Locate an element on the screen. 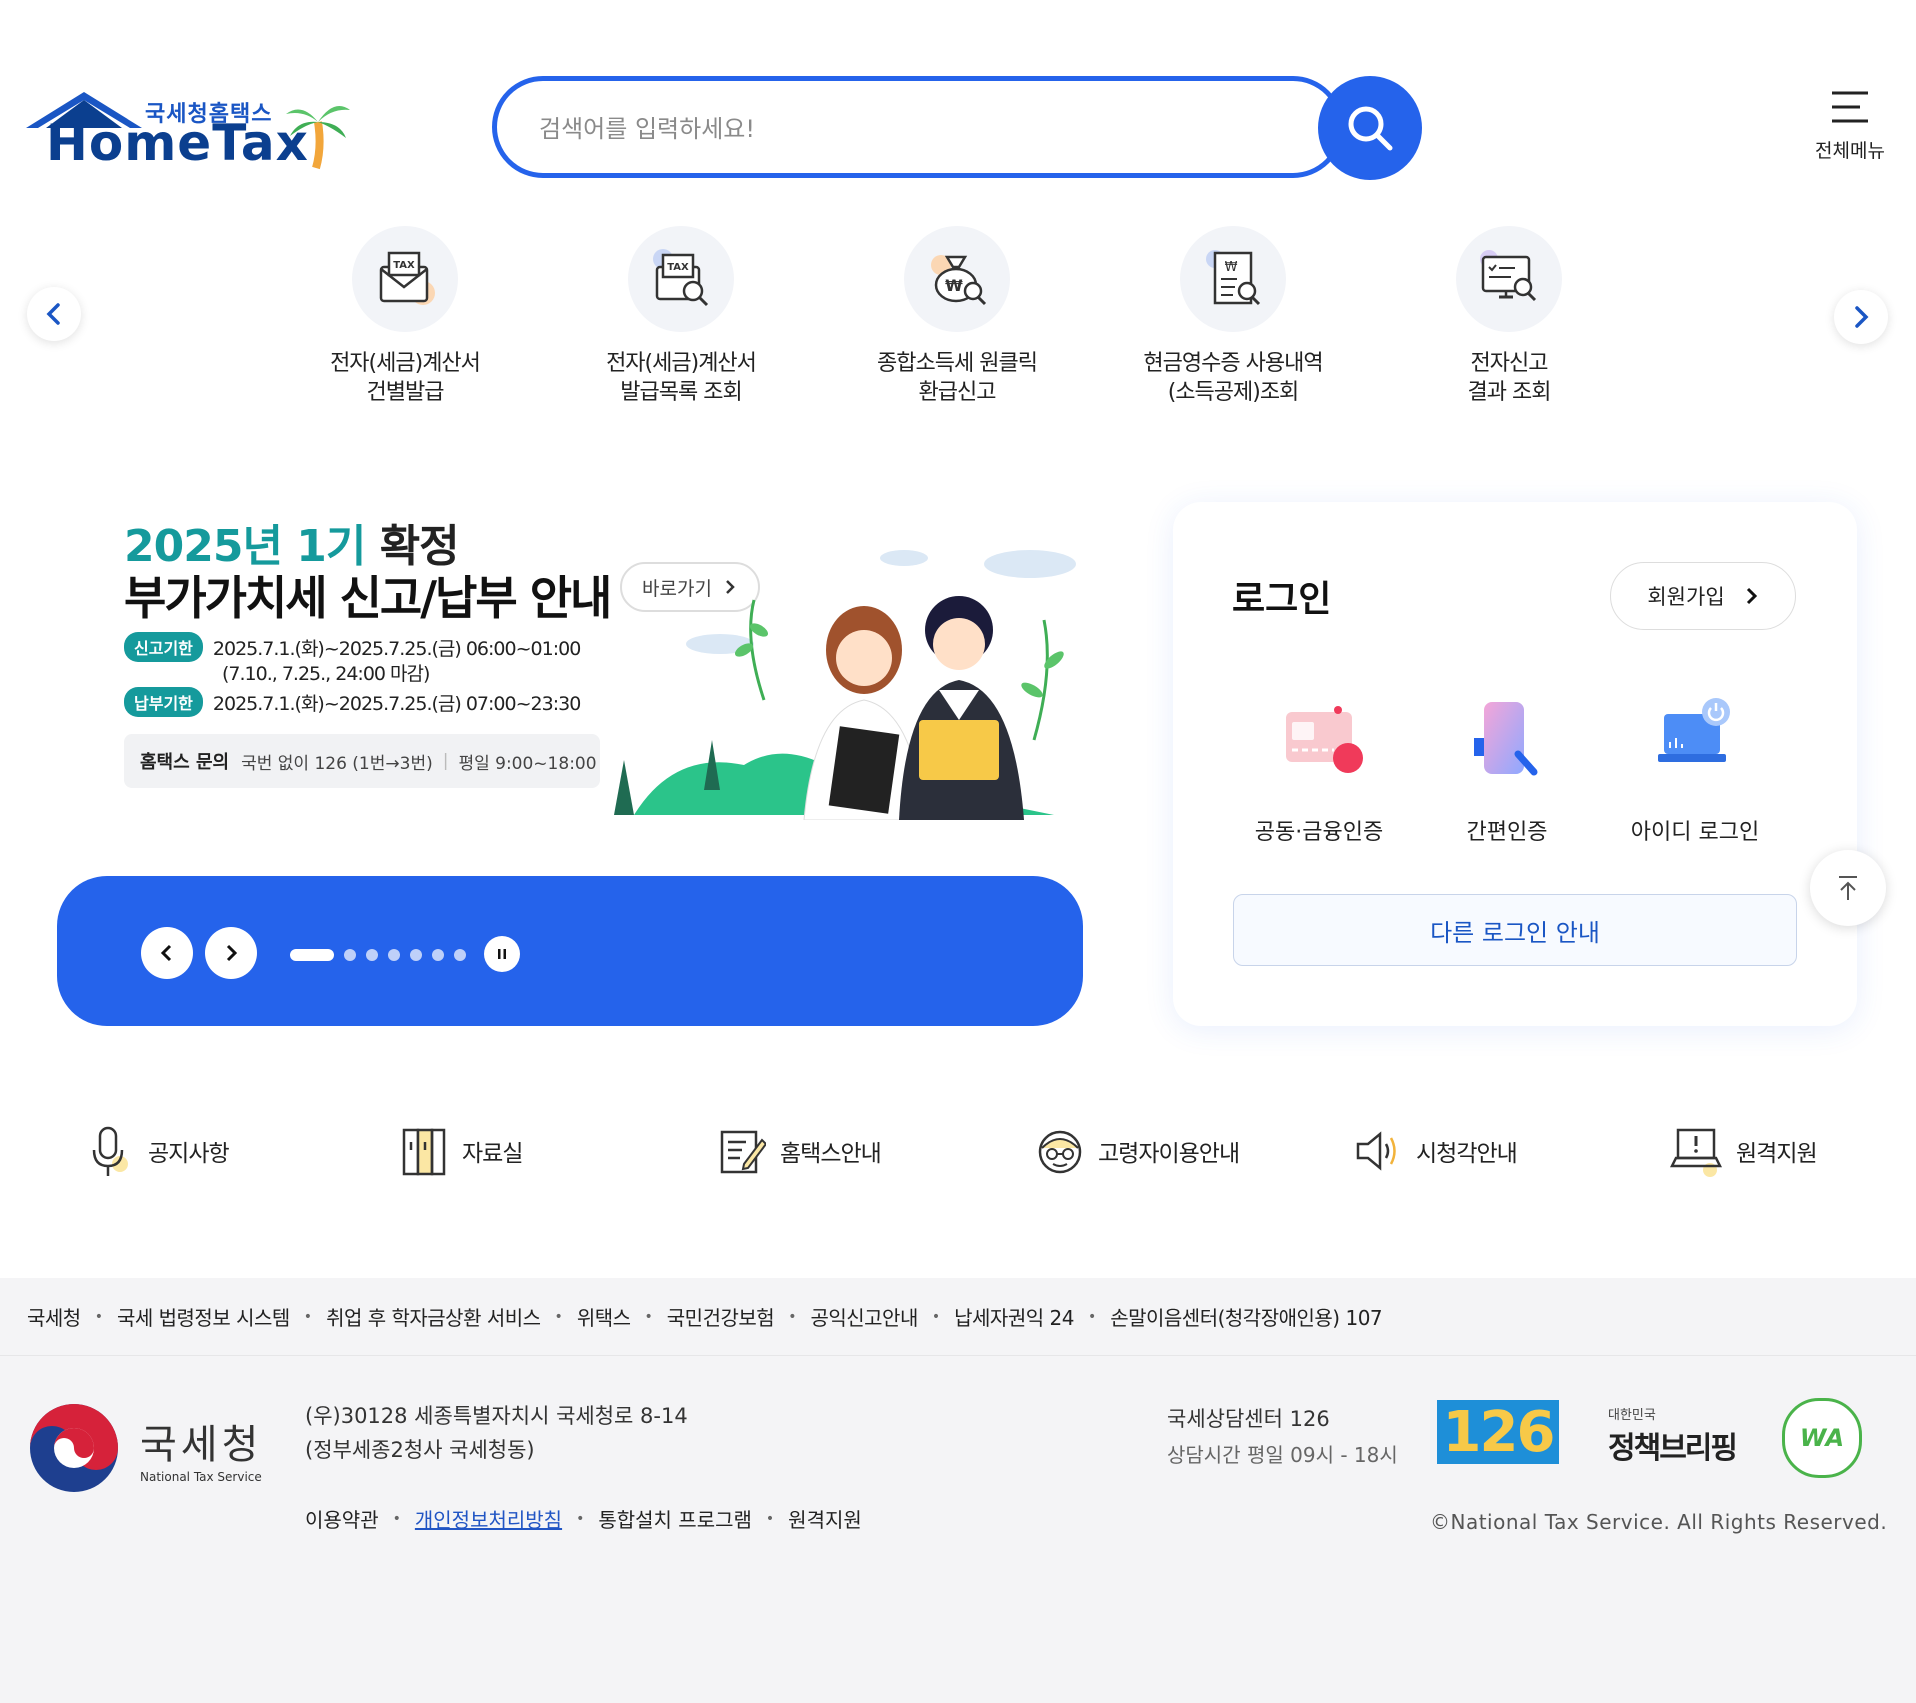 This screenshot has height=1703, width=1916. footer-link: 손말이음센터(청각장애인용) 107 is located at coordinates (1246, 1316).